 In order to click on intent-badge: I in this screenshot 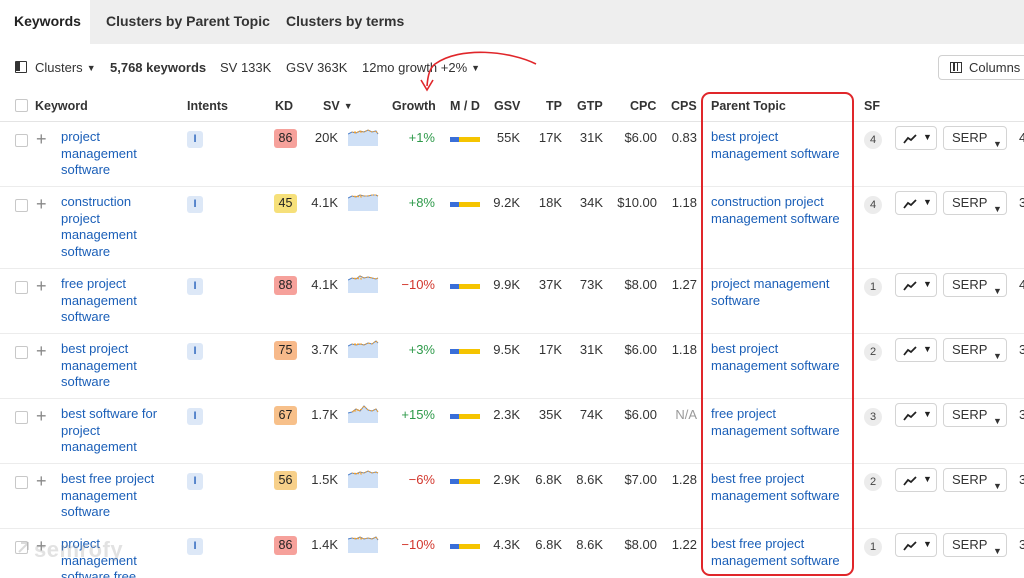, I will do `click(195, 286)`.